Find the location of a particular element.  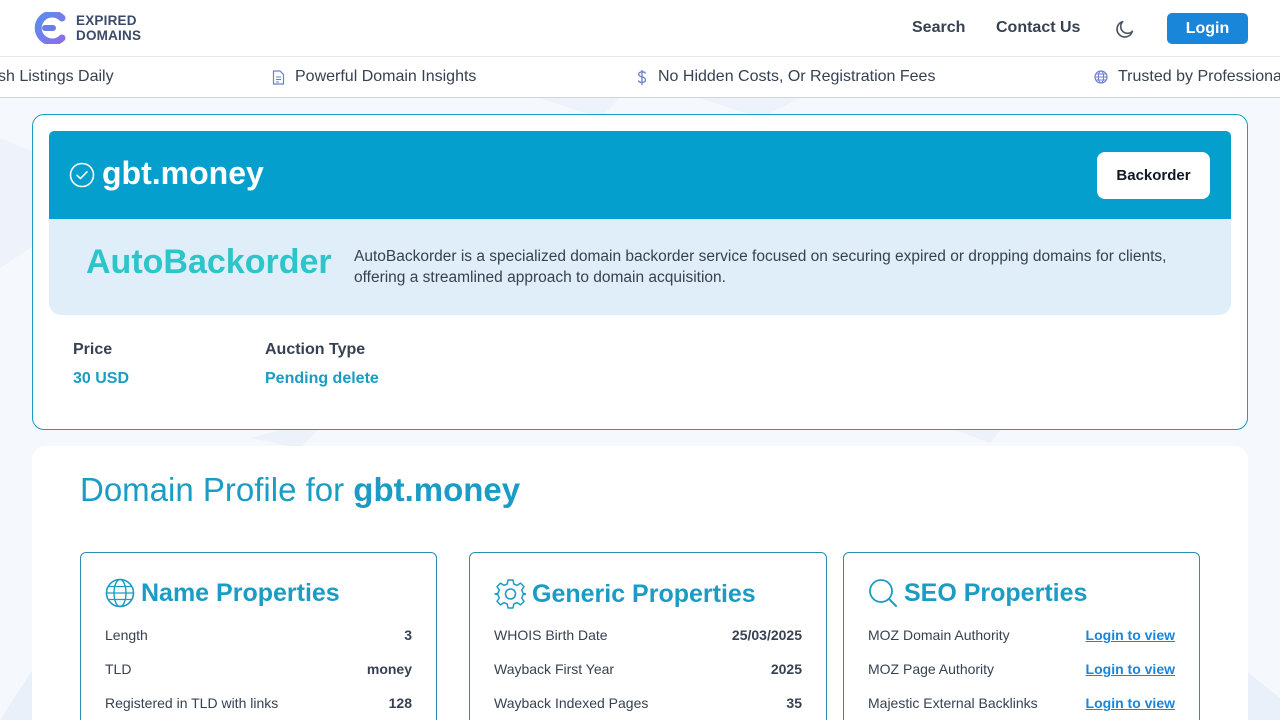

property-row: Registered in TLD with links 128 is located at coordinates (258, 703).